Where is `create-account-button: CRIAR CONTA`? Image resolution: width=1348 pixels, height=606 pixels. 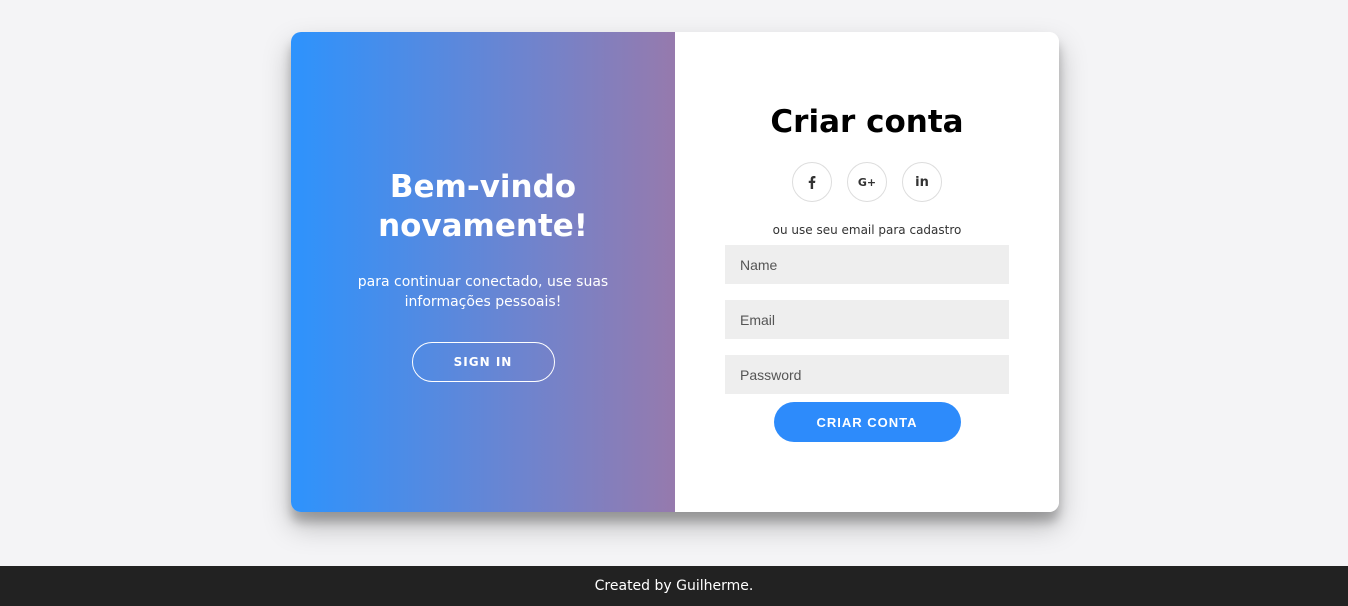
create-account-button: CRIAR CONTA is located at coordinates (867, 422).